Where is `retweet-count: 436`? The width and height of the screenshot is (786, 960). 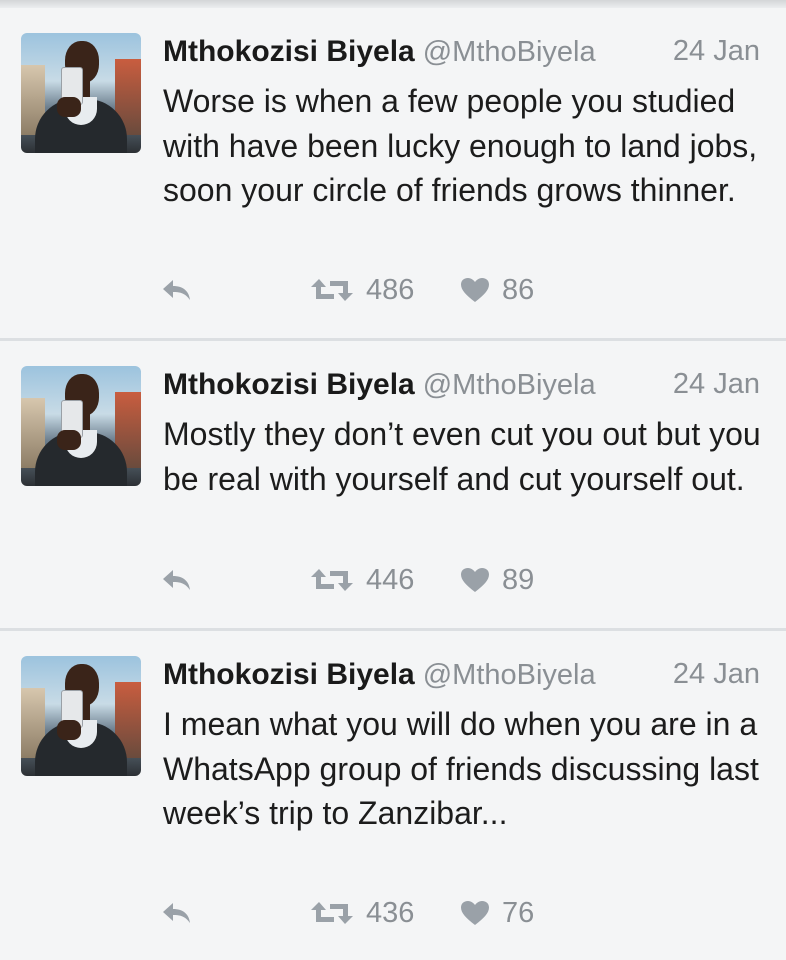
retweet-count: 436 is located at coordinates (390, 912).